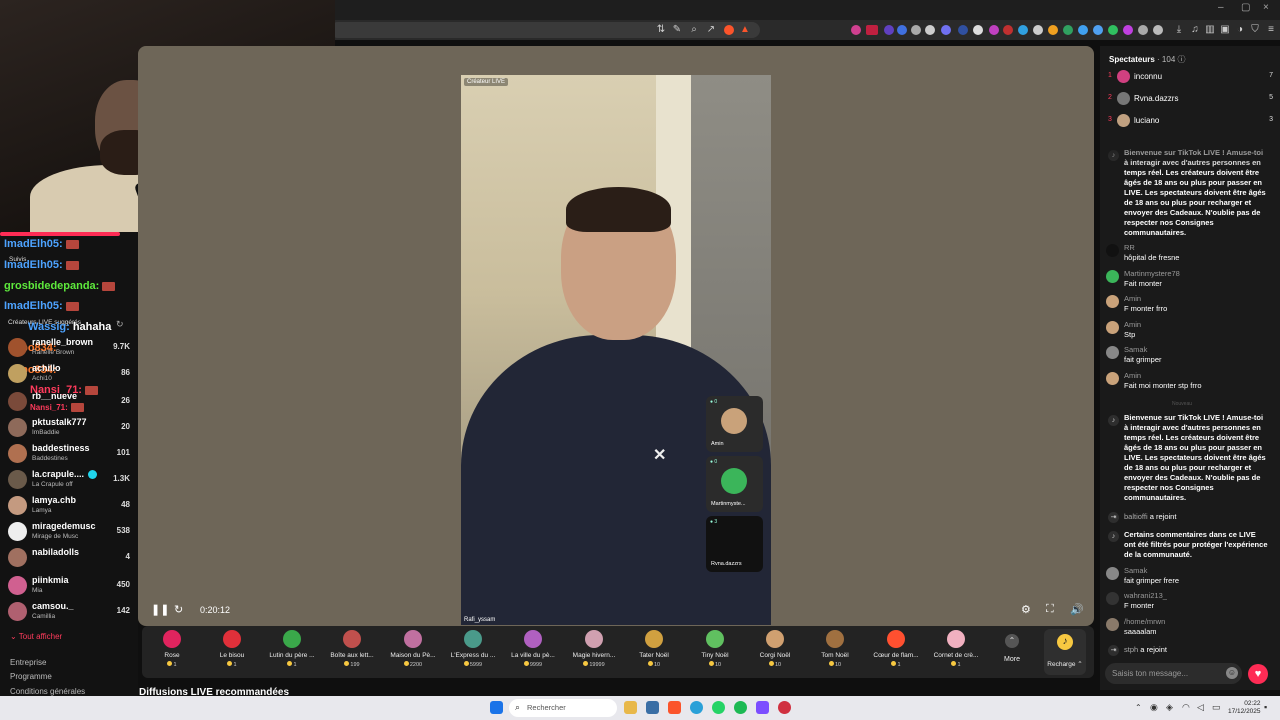 Image resolution: width=1280 pixels, height=720 pixels. What do you see at coordinates (1232, 673) in the screenshot?
I see `emoji-icon: ☺` at bounding box center [1232, 673].